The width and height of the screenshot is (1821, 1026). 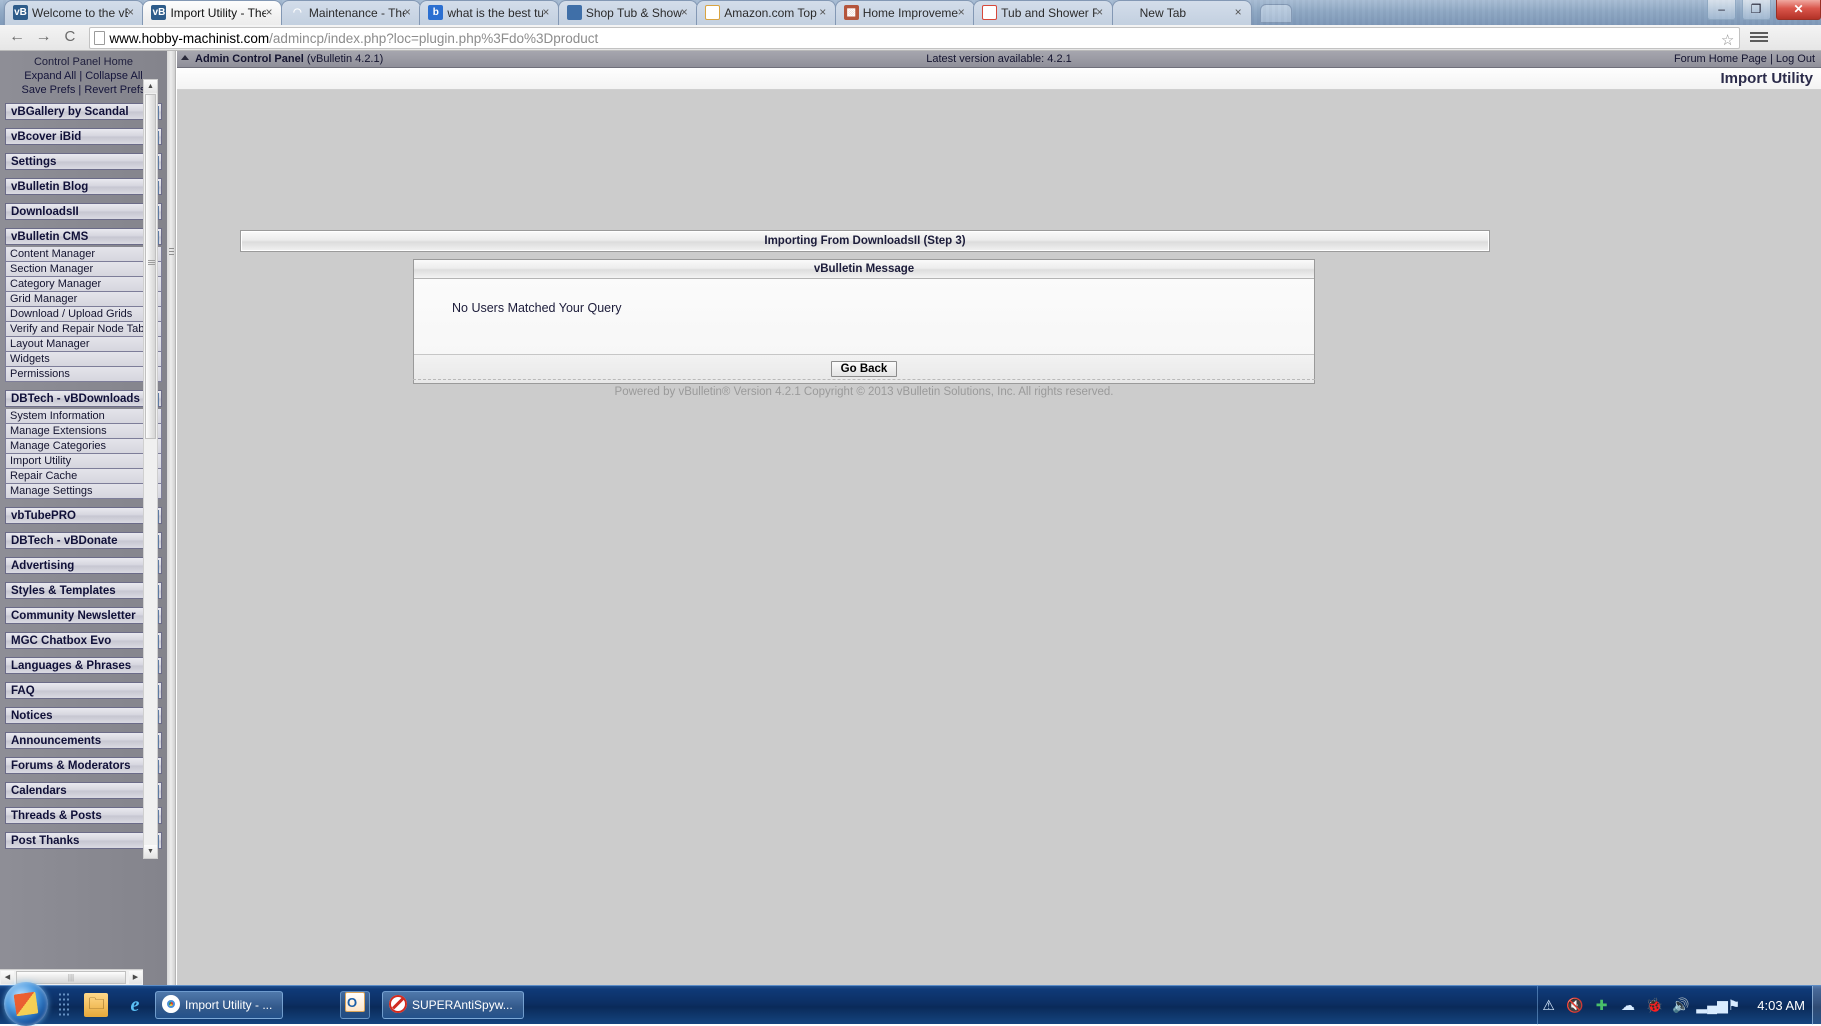 What do you see at coordinates (83, 476) in the screenshot?
I see `sidebar-item: Repair Cache` at bounding box center [83, 476].